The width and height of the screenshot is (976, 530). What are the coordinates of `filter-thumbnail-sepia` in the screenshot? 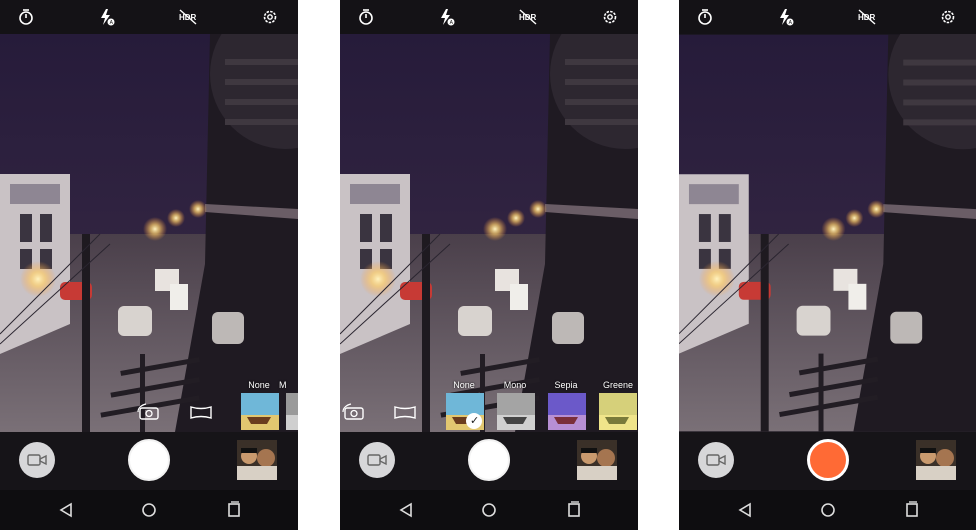 It's located at (567, 411).